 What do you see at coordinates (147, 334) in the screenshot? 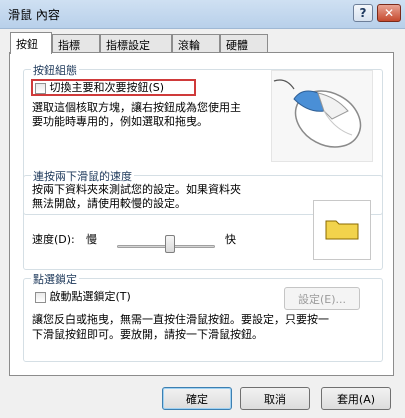
I see `click-lock-description-line2: 下滑鼠按鈕即可。要放開，請按一下滑鼠按鈕。` at bounding box center [147, 334].